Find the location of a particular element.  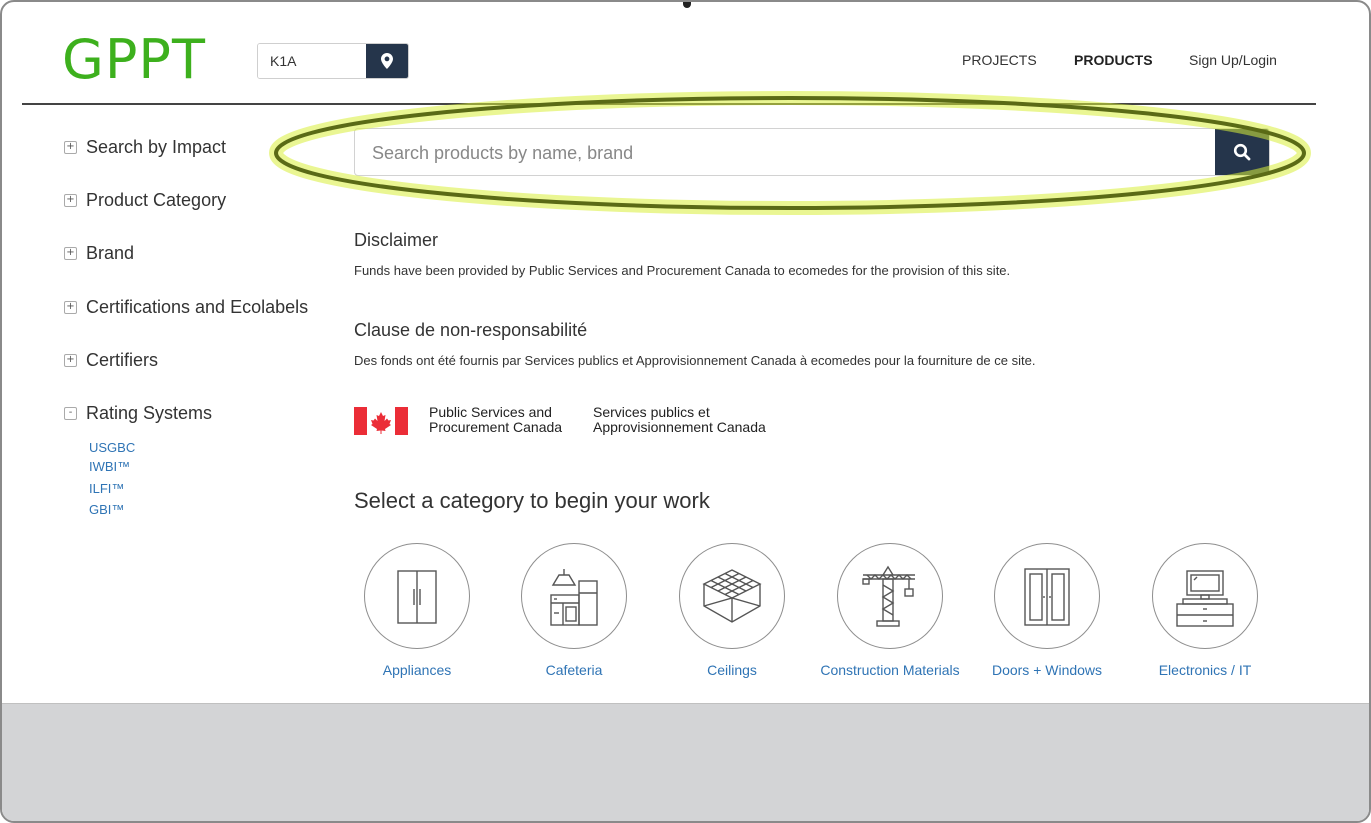

site-logo: GPPT is located at coordinates (134, 60).